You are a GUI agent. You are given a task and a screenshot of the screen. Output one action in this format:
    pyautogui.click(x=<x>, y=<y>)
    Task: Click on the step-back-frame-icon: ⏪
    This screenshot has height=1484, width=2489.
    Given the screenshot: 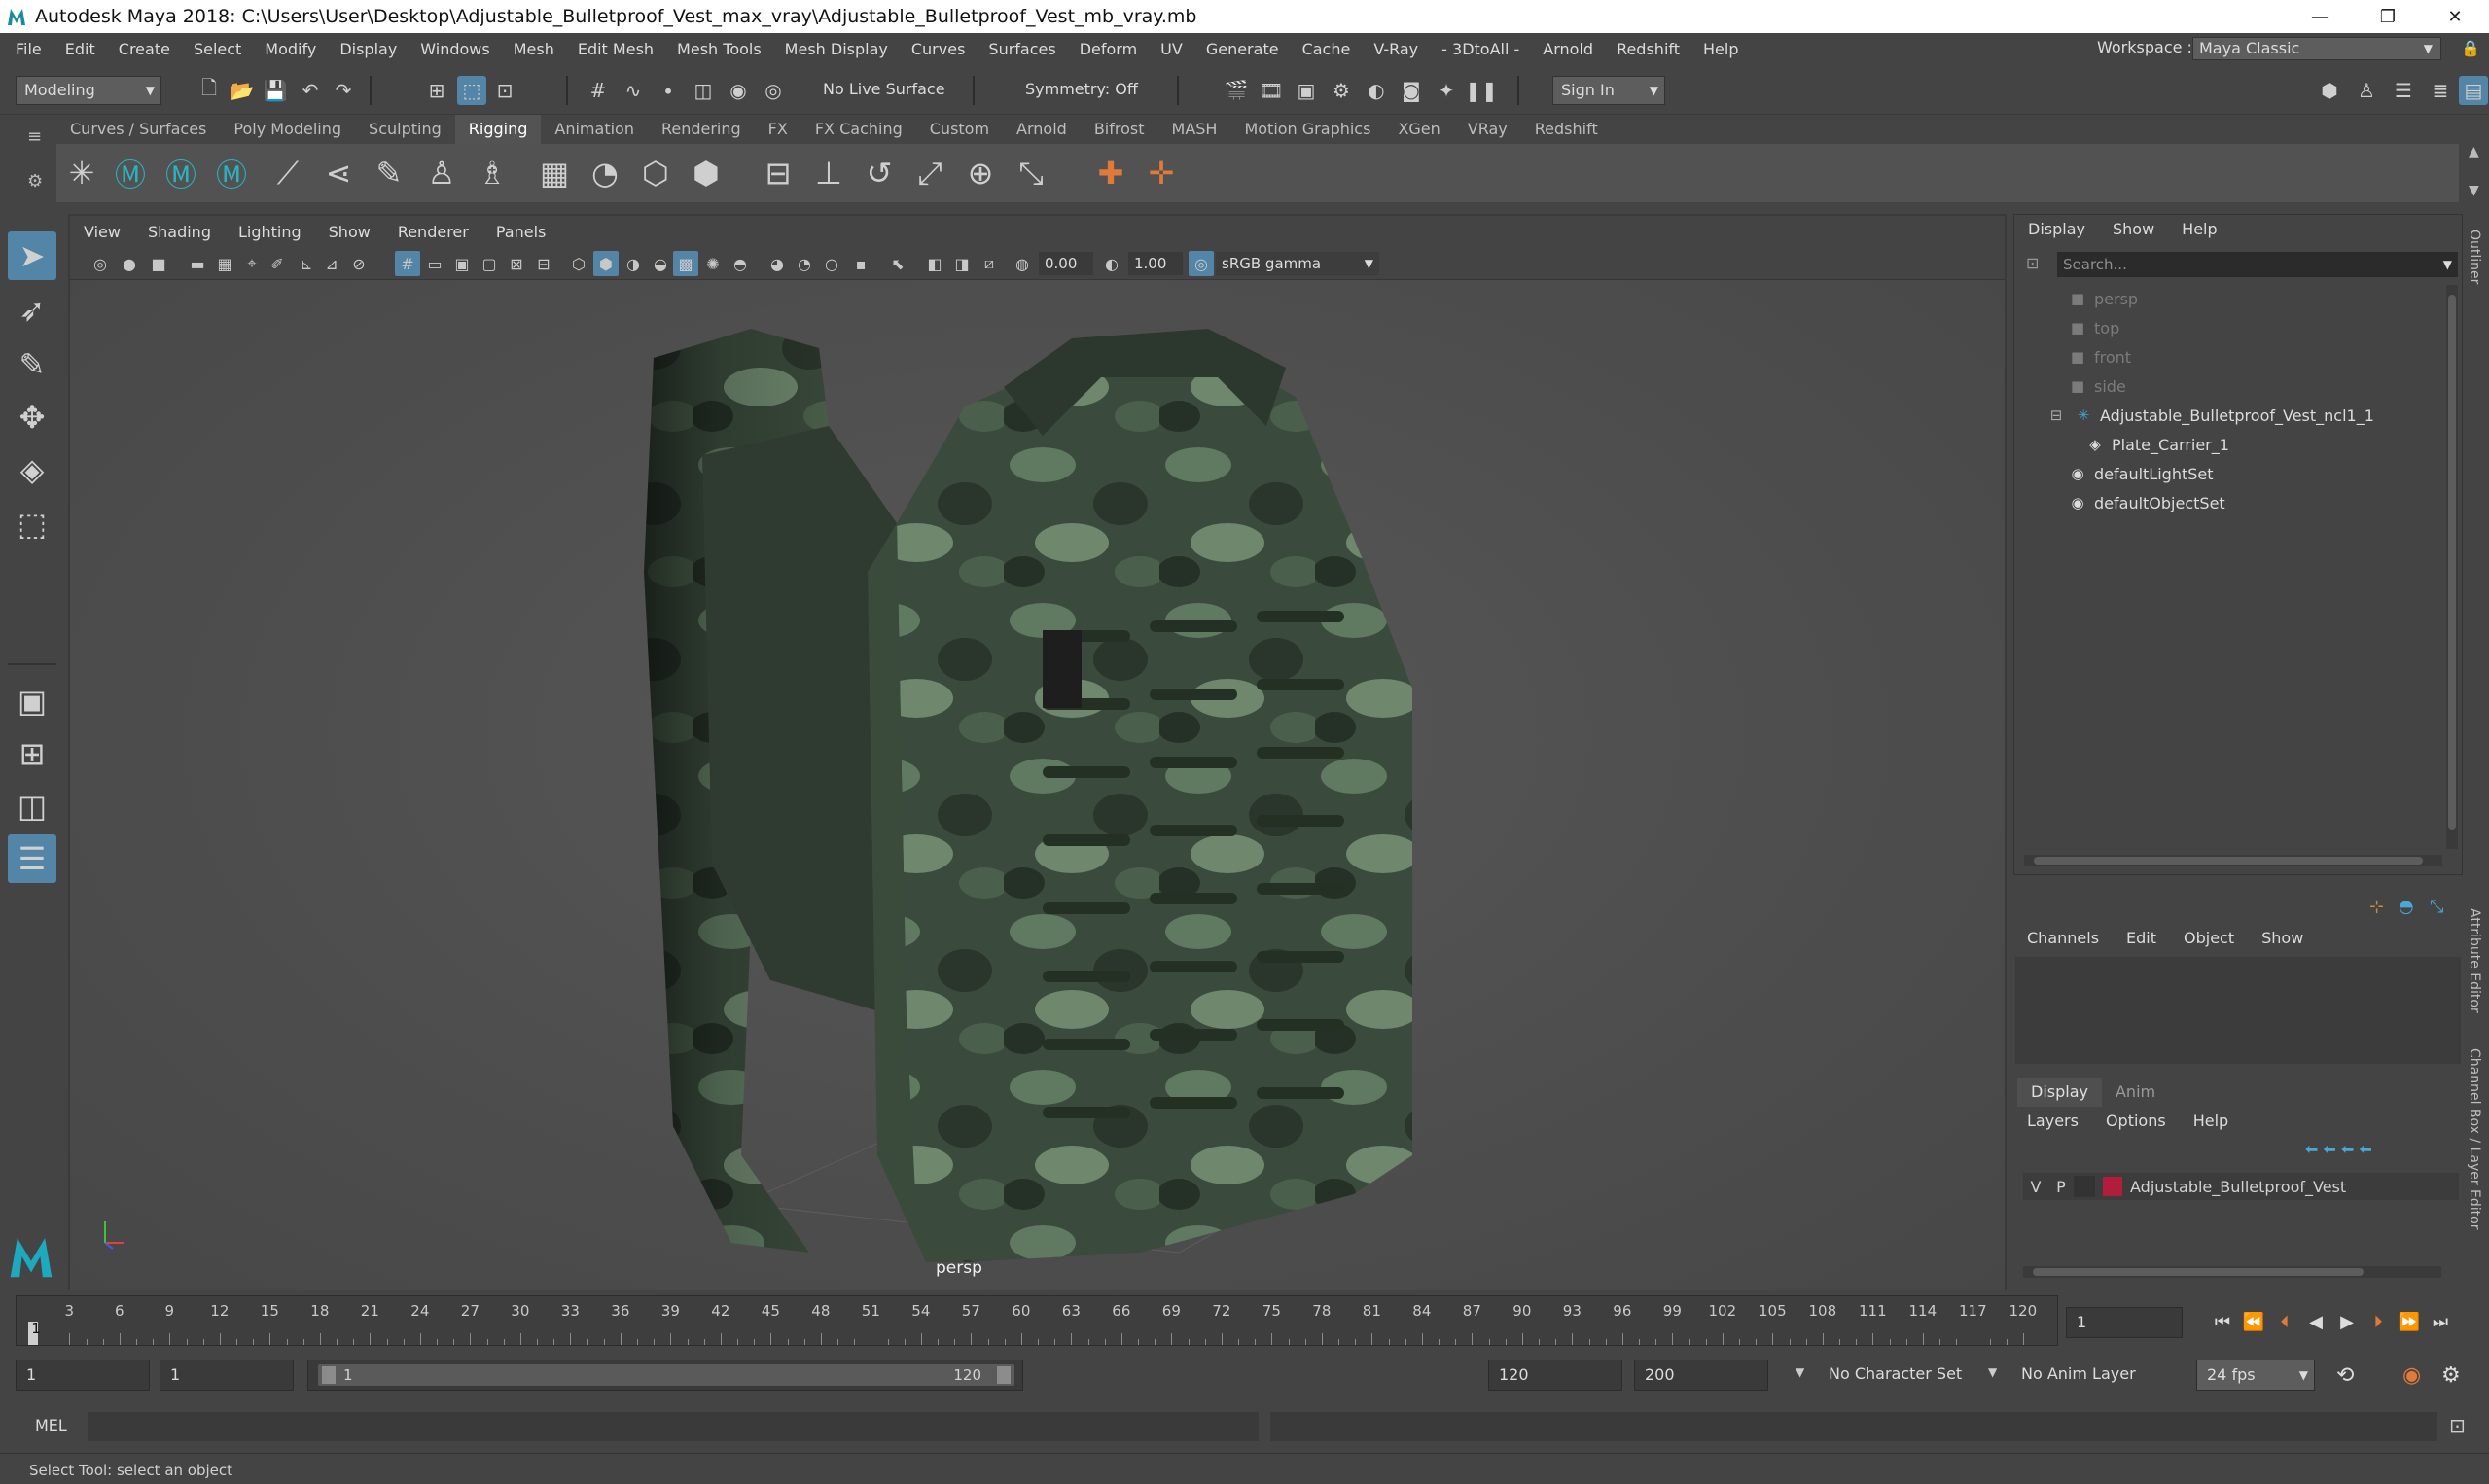 What is the action you would take?
    pyautogui.click(x=2253, y=1322)
    